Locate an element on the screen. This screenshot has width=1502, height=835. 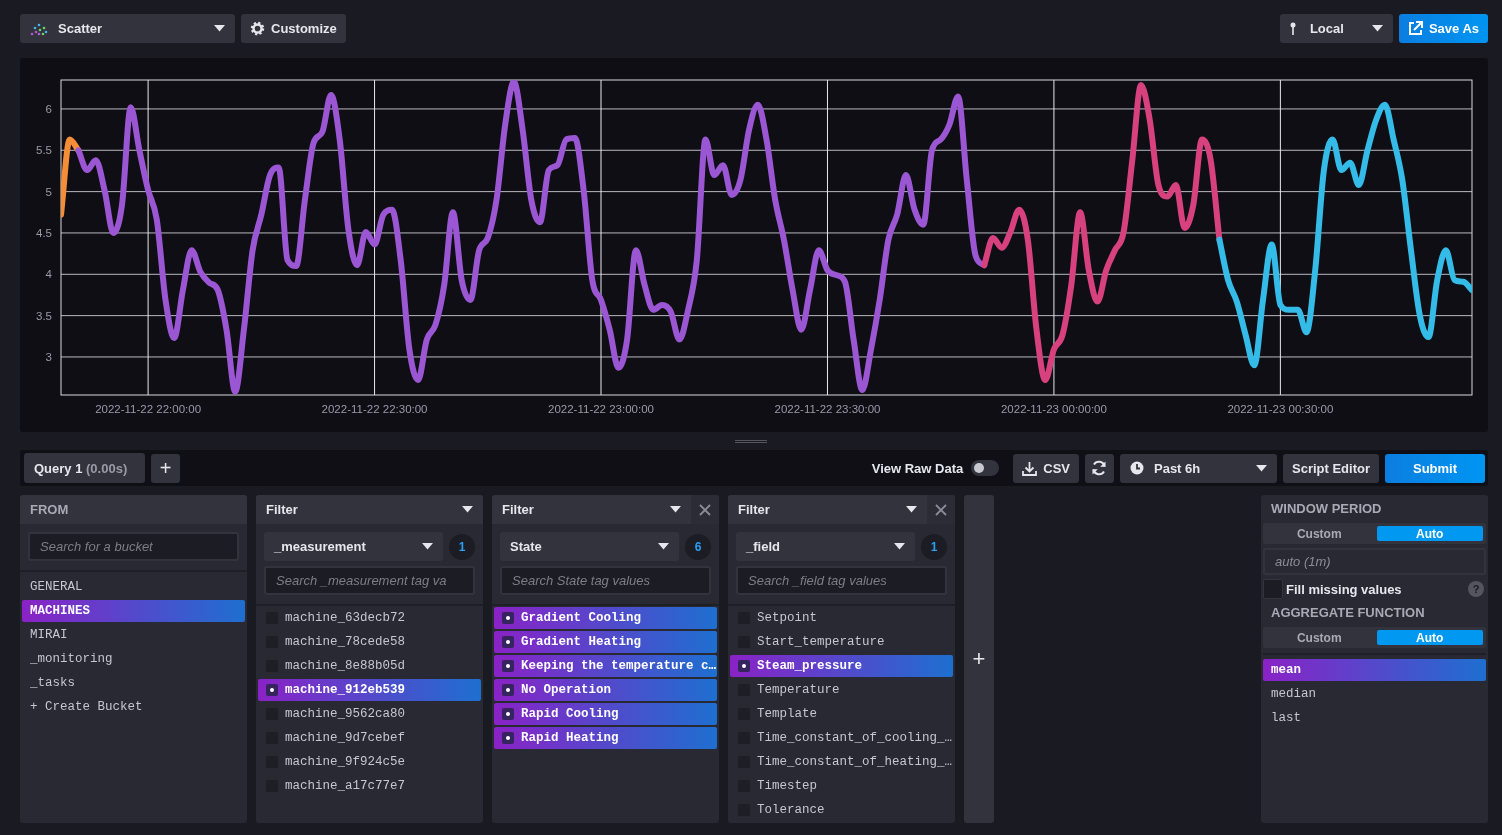
tag-value-label: machine_78cede58 is located at coordinates (345, 642).